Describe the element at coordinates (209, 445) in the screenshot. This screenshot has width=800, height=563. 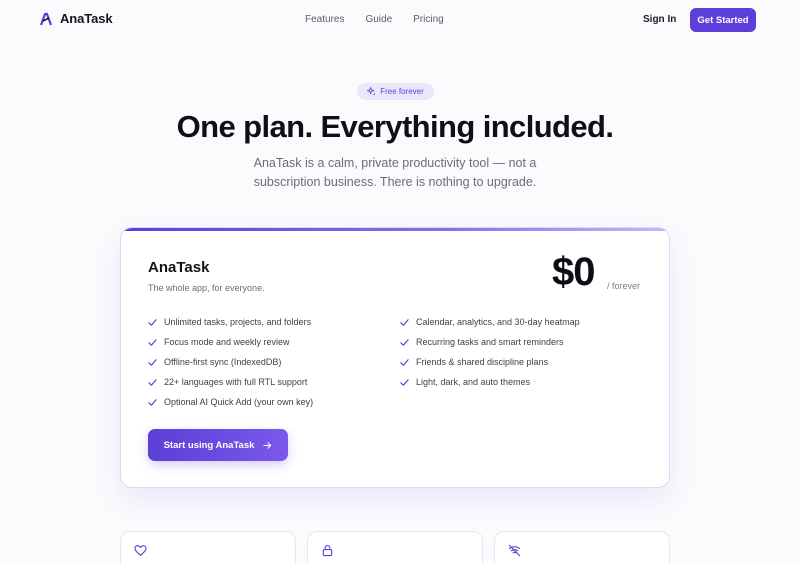
I see `cta-label: Start using AnaTask` at that location.